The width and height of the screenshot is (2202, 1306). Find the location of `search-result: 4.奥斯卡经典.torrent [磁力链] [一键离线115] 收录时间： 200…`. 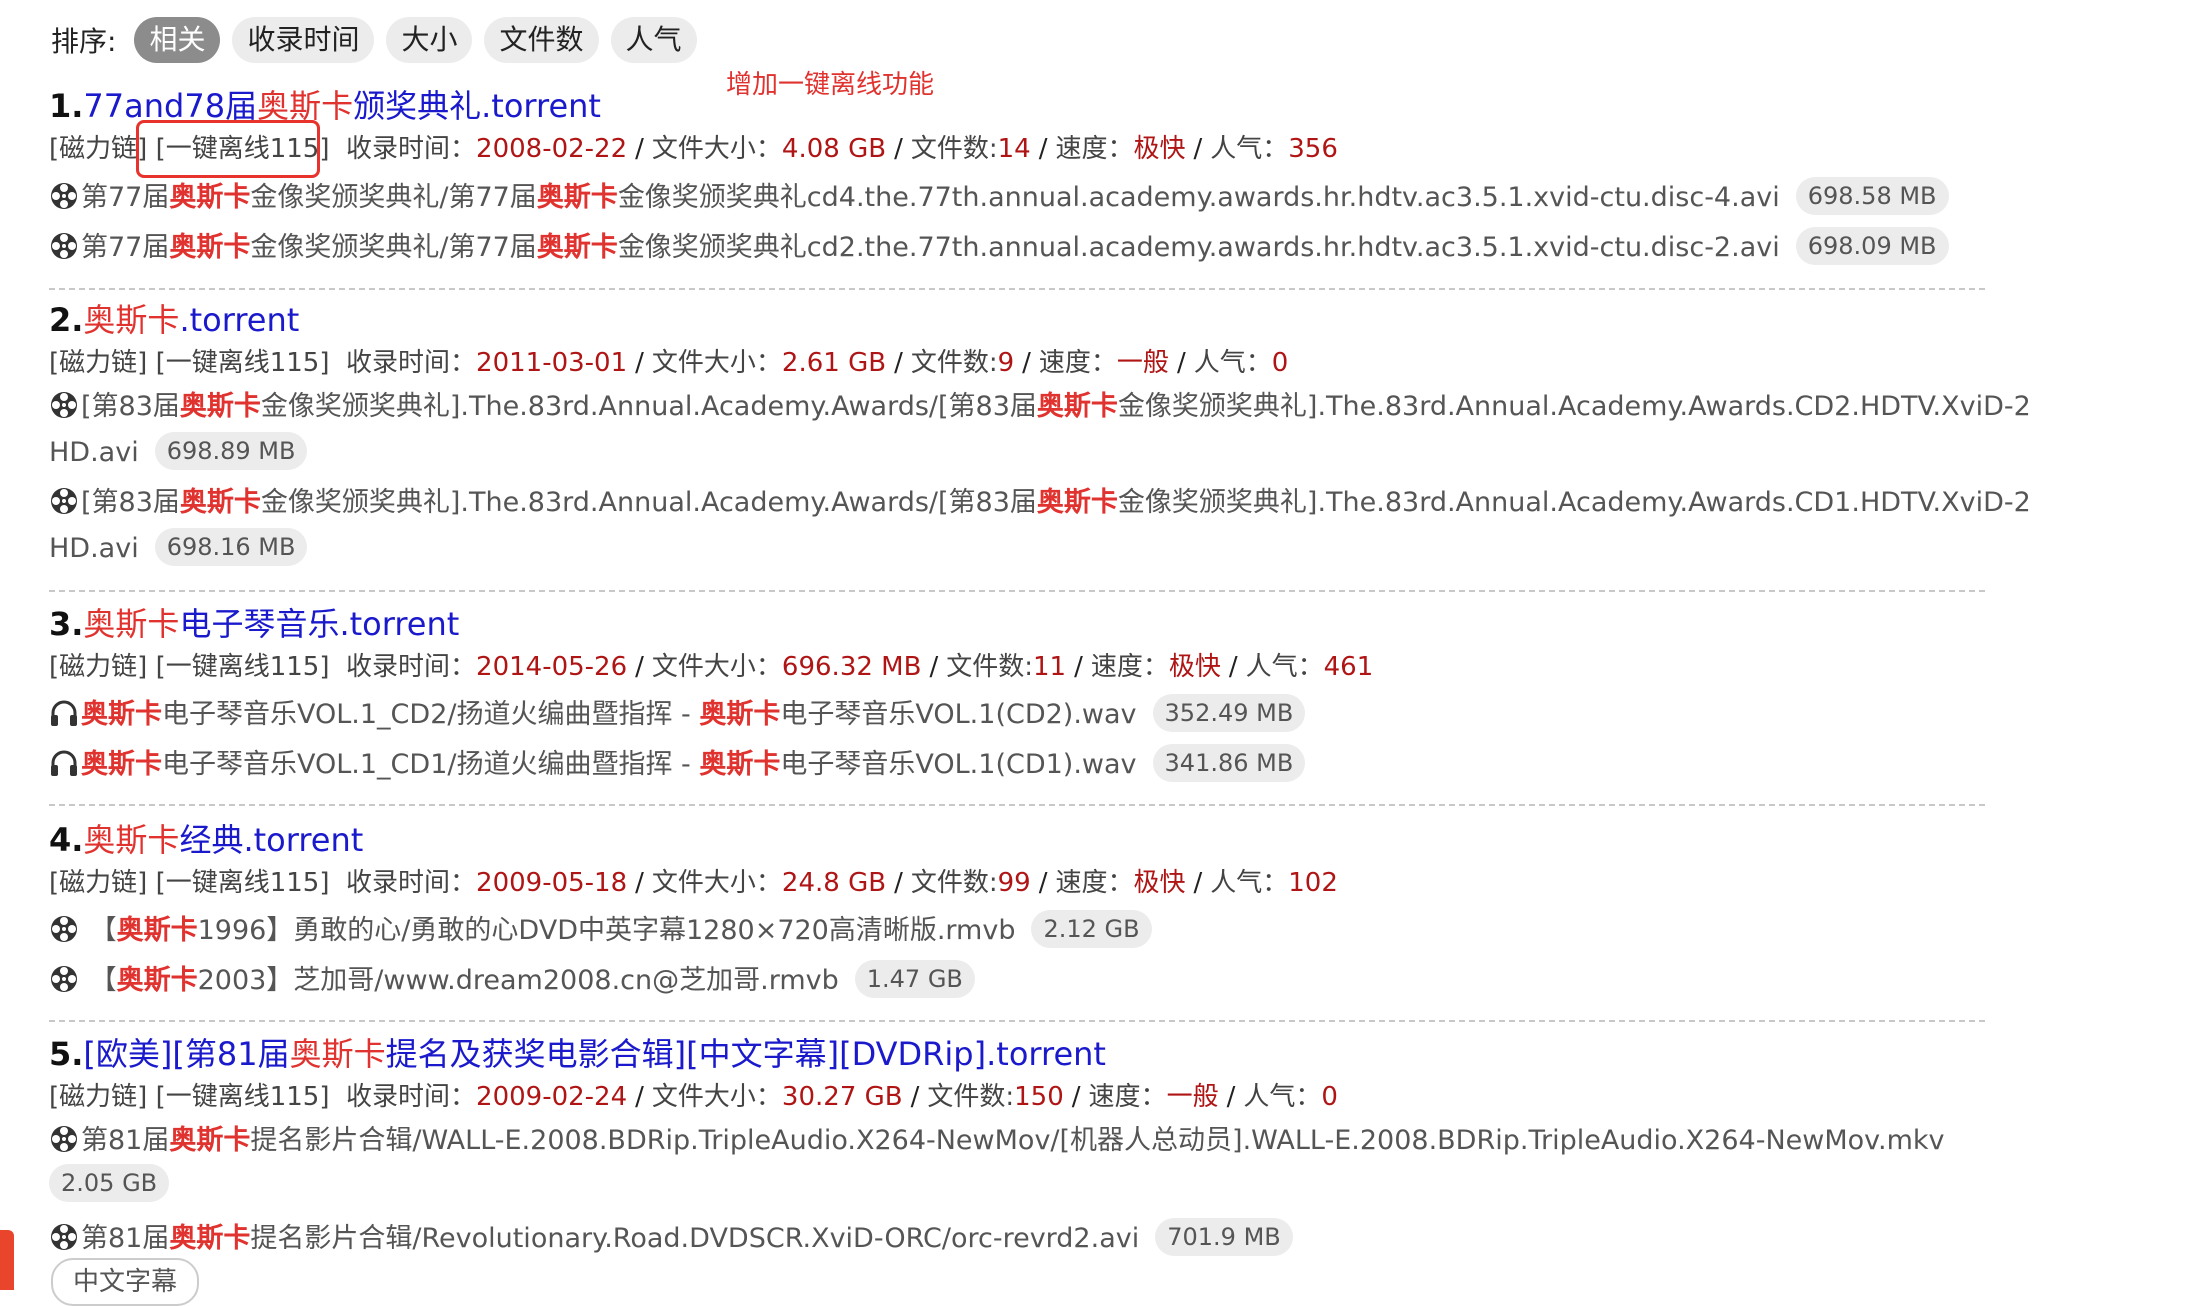

search-result: 4.奥斯卡经典.torrent [磁力链] [一键离线115] 收录时间： 200… is located at coordinates (1017, 919).